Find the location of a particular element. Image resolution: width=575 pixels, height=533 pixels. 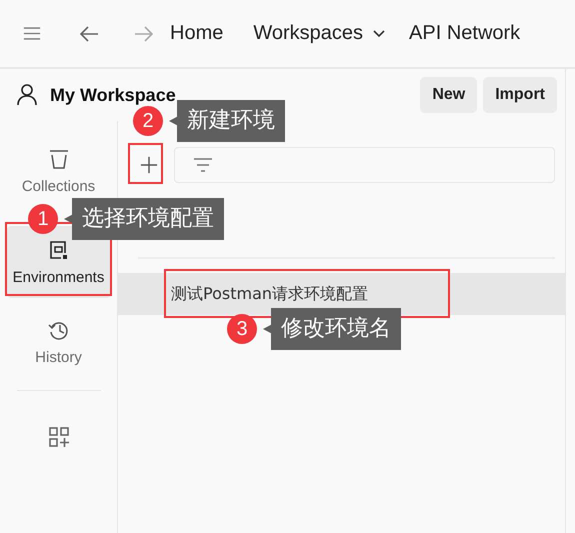

sidebar-item: History is located at coordinates (58, 342).